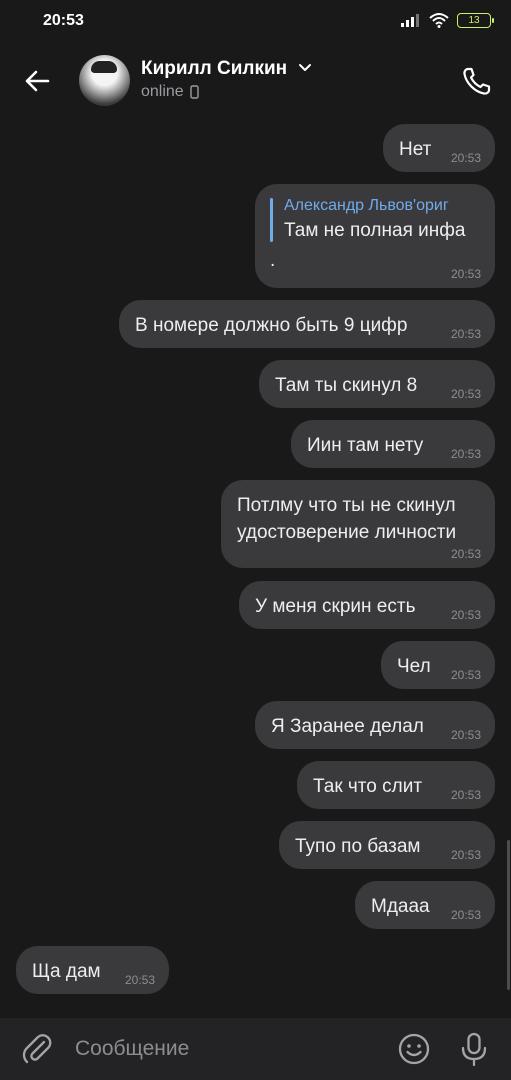  I want to click on mobile-device-icon, so click(194, 92).